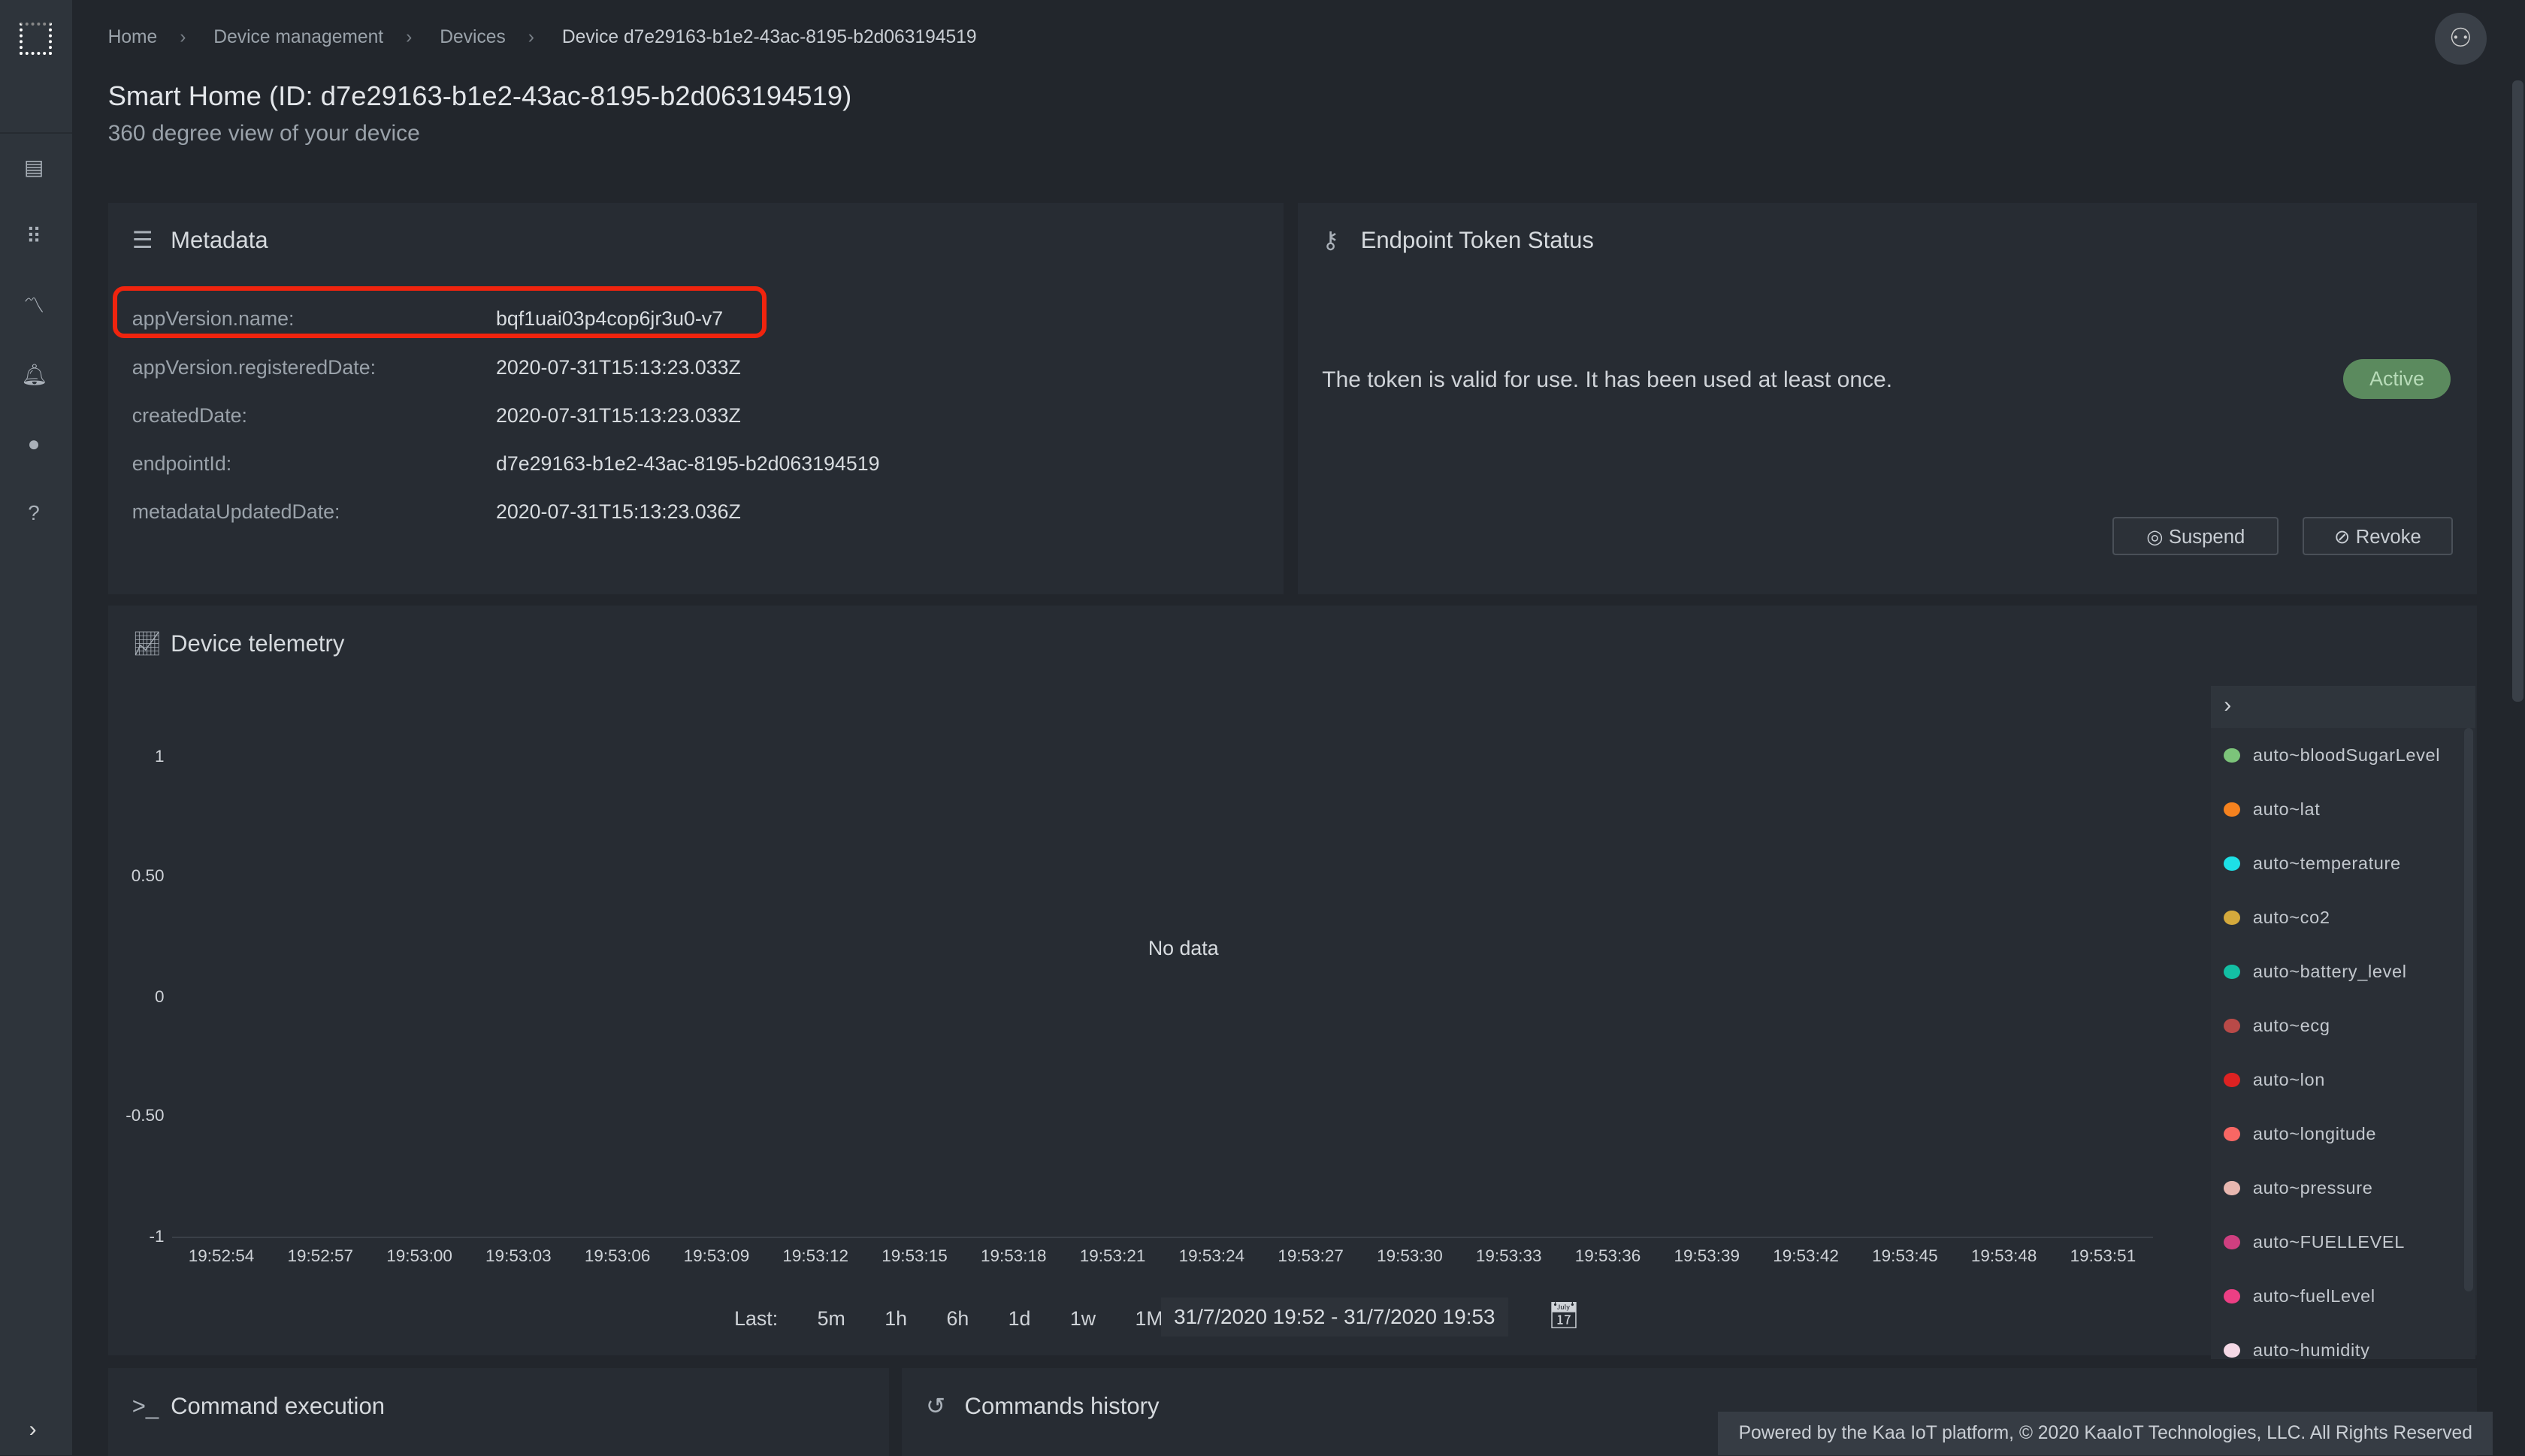 This screenshot has height=1456, width=2525. I want to click on legend-label: auto~fuelLevel, so click(2314, 1296).